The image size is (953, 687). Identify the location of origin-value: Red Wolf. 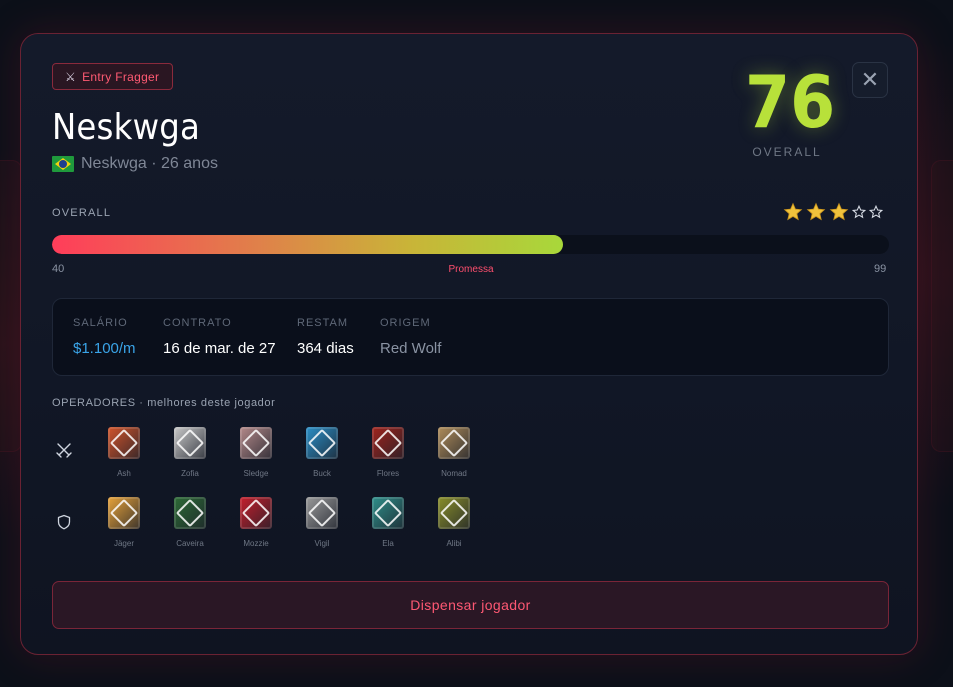
(411, 348).